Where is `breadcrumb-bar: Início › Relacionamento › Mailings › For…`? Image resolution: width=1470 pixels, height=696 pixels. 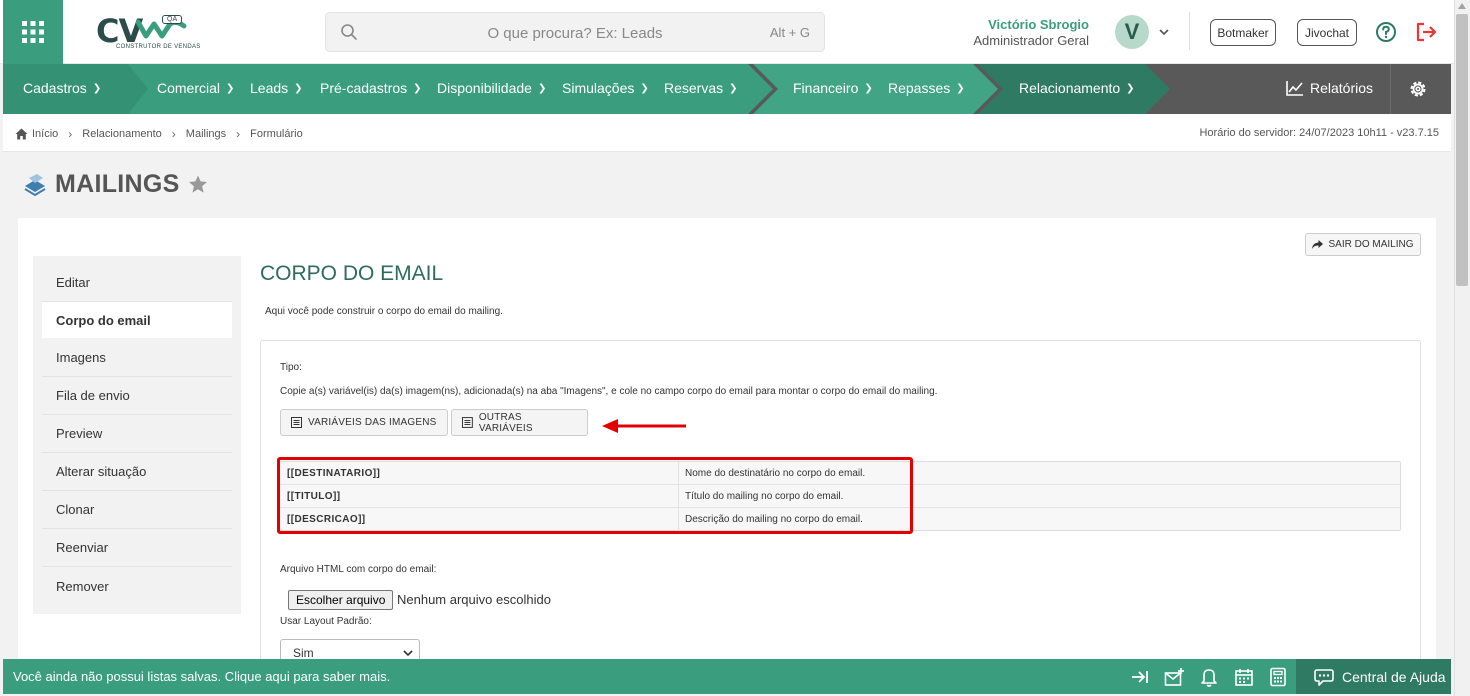
breadcrumb-bar: Início › Relacionamento › Mailings › For… is located at coordinates (727, 133).